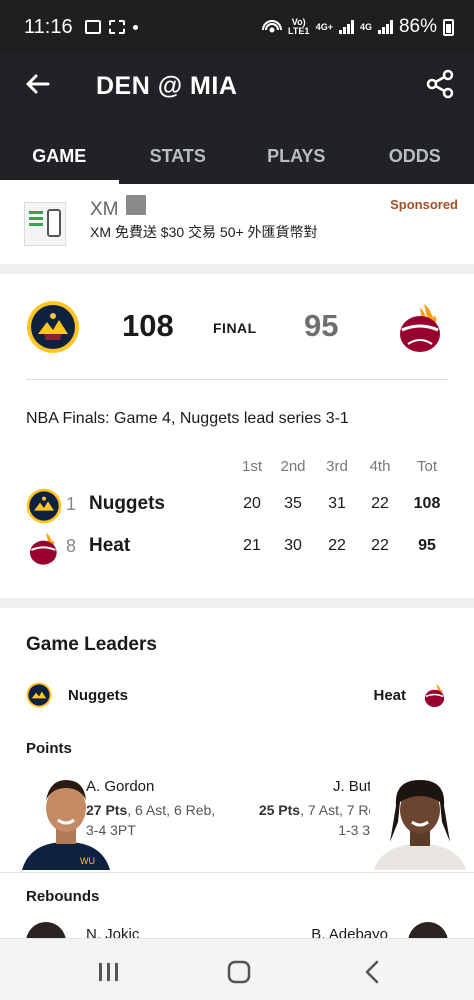  Describe the element at coordinates (135, 27) in the screenshot. I see `notification-dot-icon` at that location.